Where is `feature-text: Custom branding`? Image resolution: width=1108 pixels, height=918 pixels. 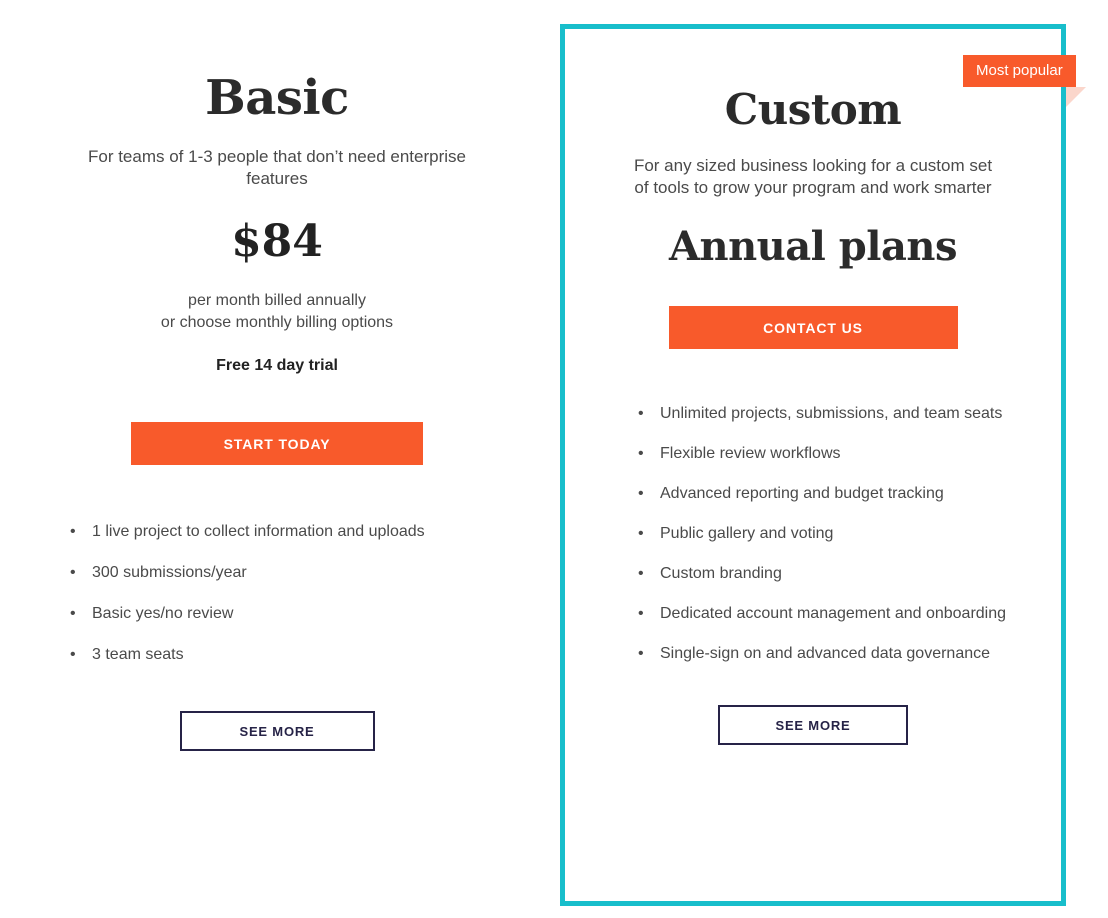
feature-text: Custom branding is located at coordinates (721, 573).